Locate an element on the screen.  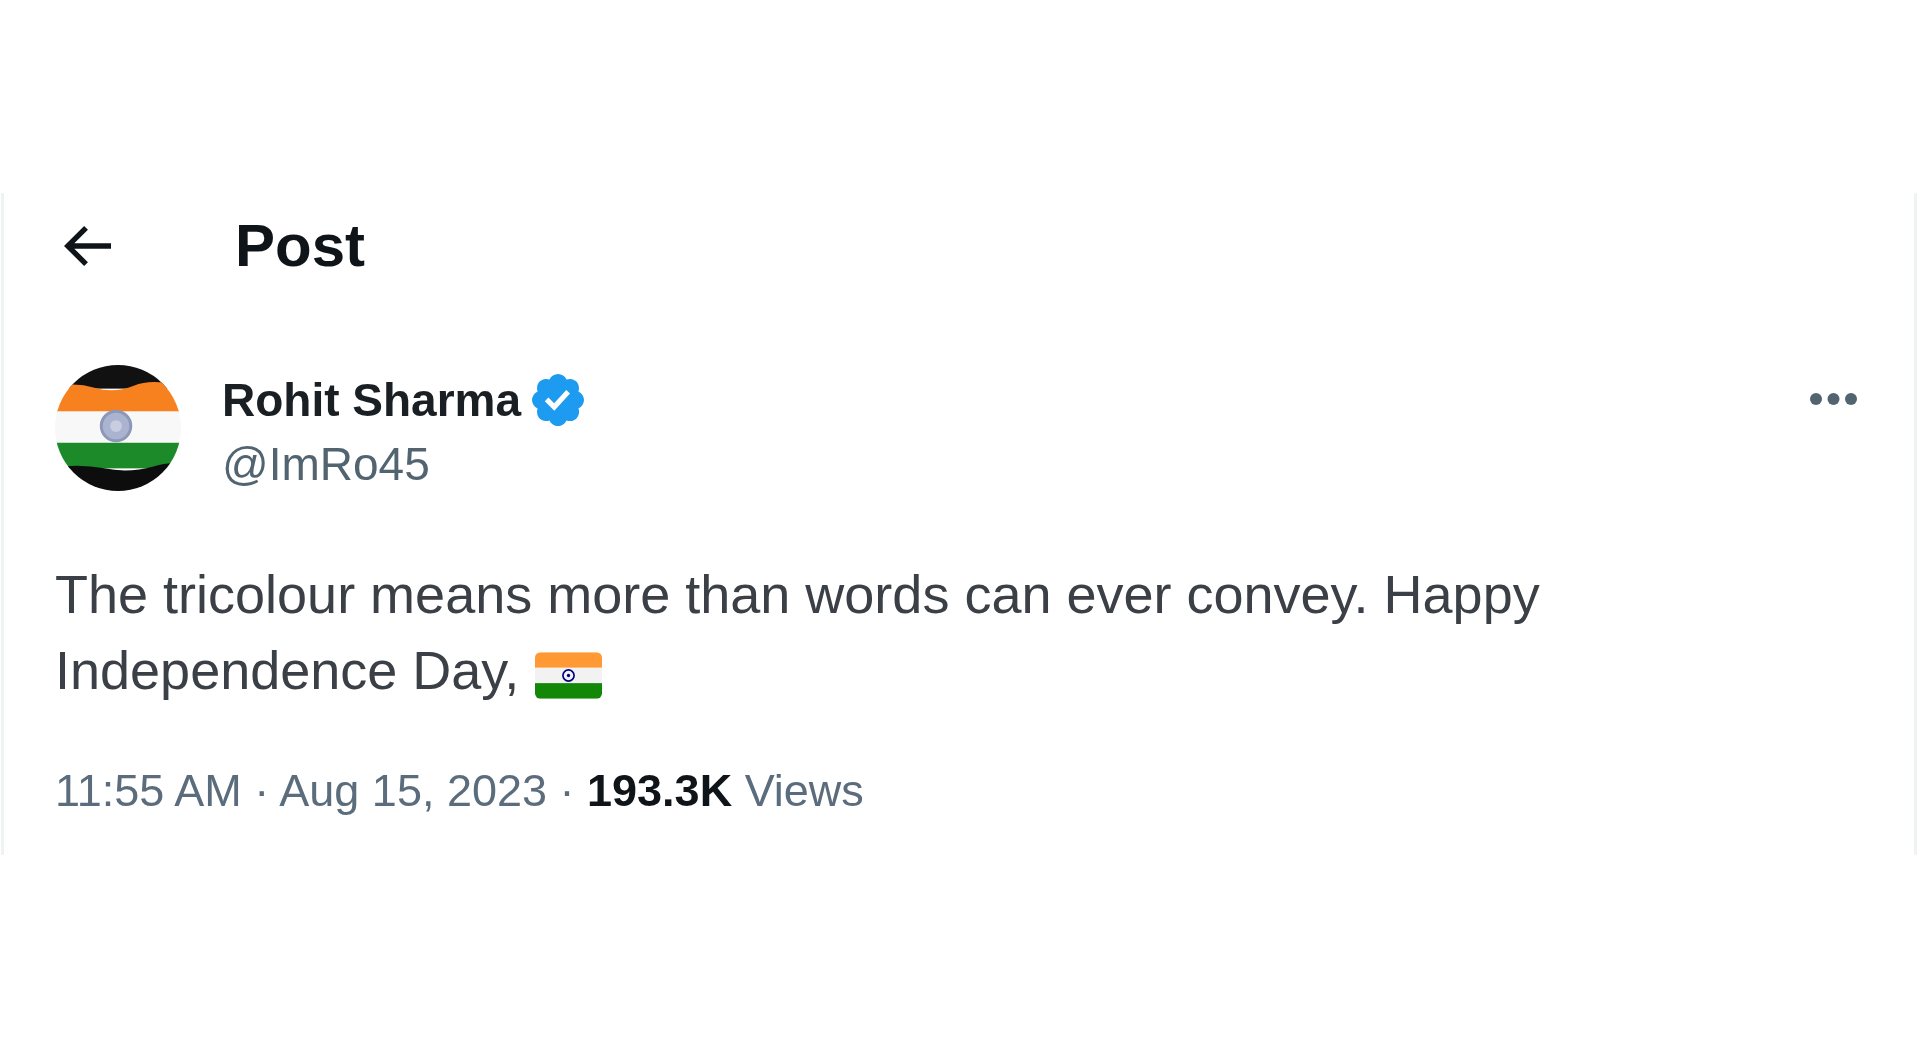
post-text: The tricolour means more than words can ever convey. Happy is located at coordinates (797, 594).